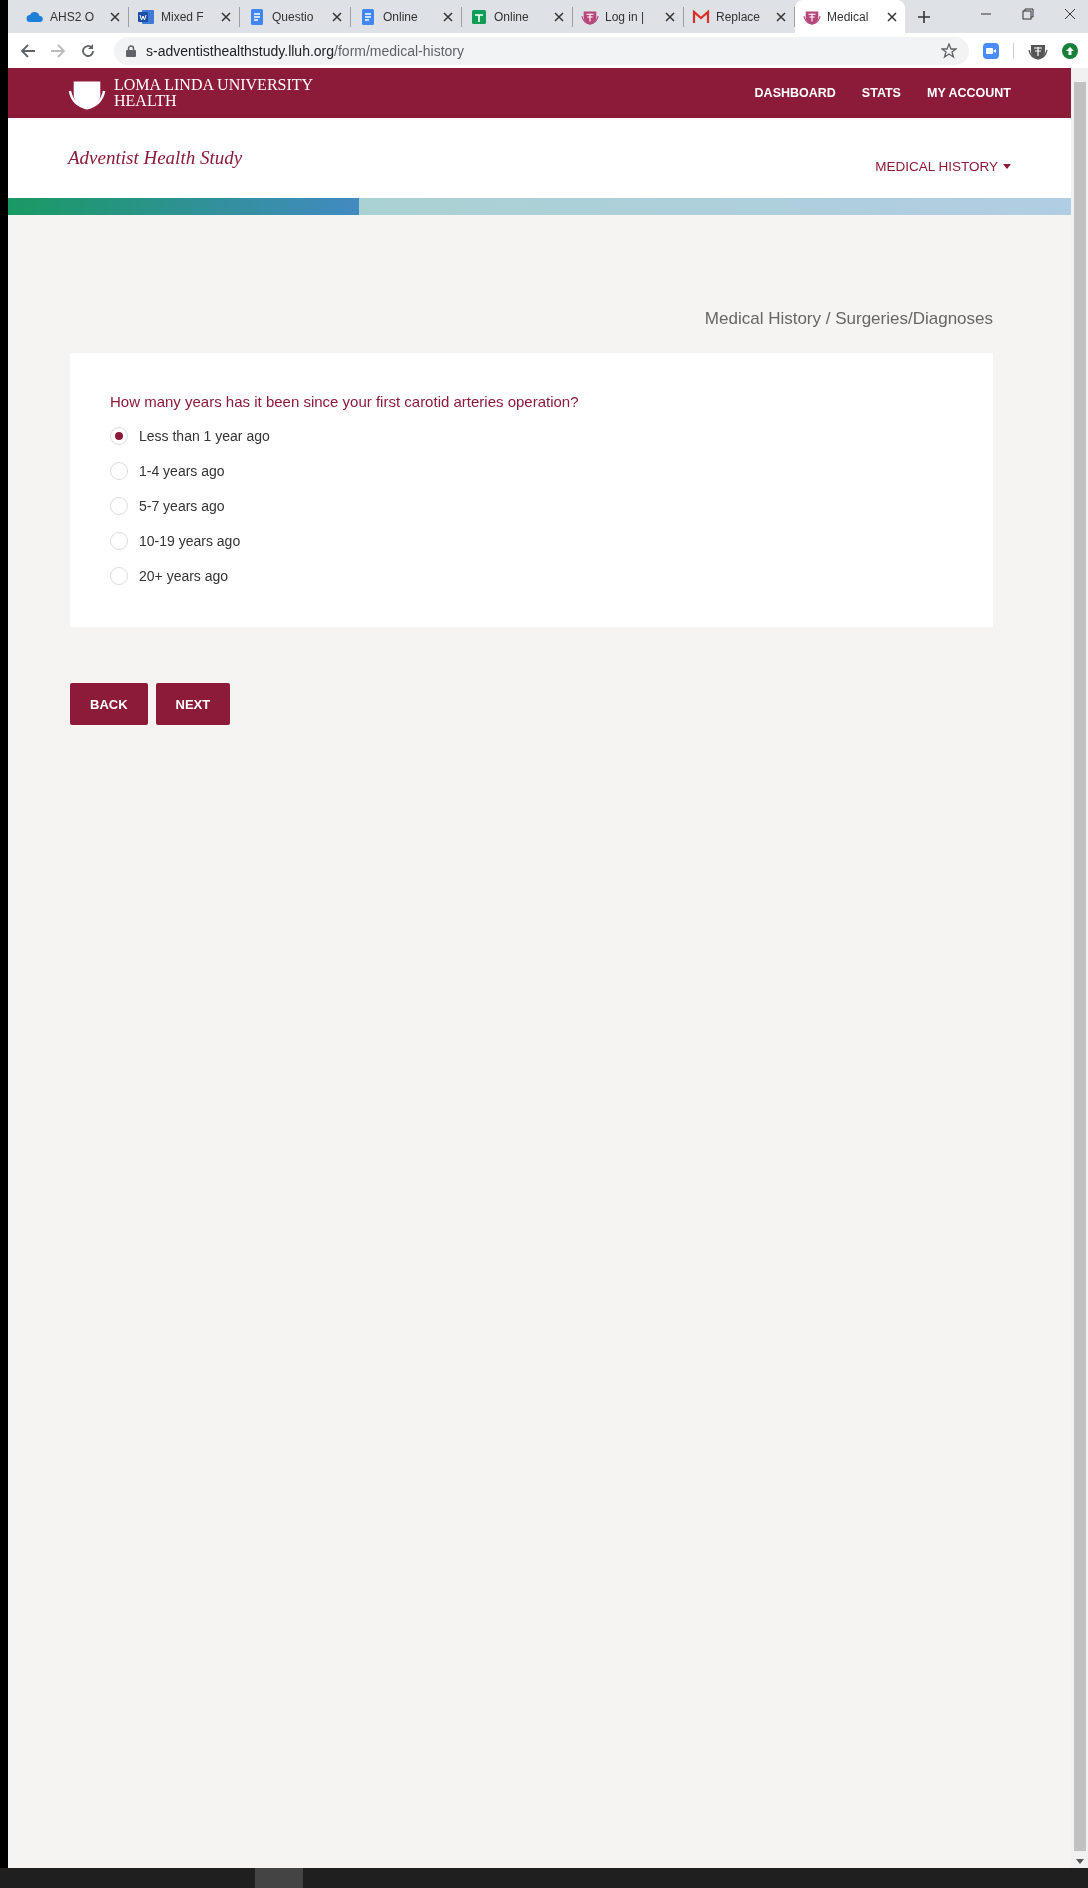 This screenshot has height=1888, width=1088. What do you see at coordinates (628, 16) in the screenshot?
I see `browser-tab: Log in |` at bounding box center [628, 16].